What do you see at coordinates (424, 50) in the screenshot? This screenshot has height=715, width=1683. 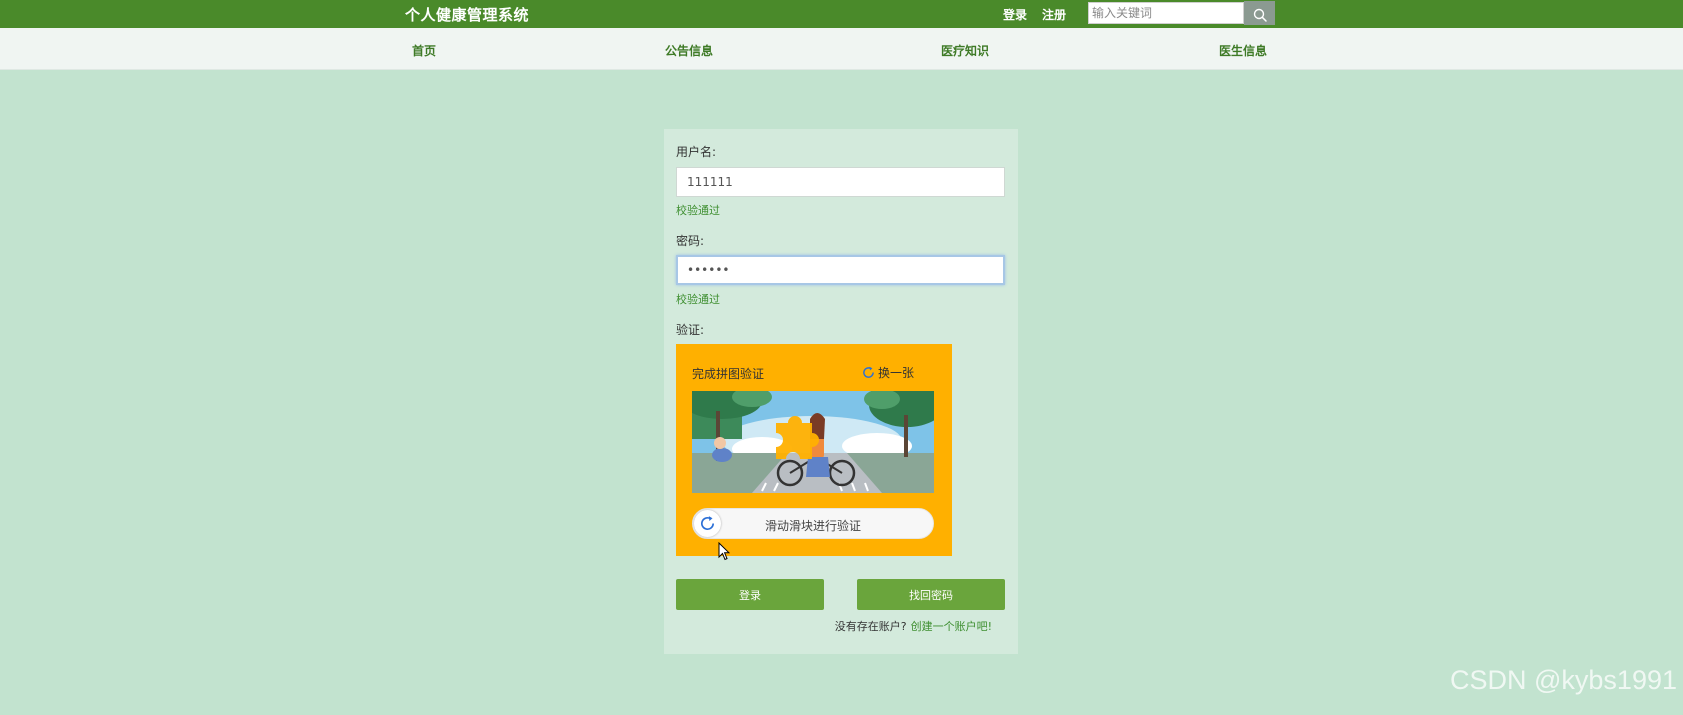 I see `nav-item-home: 首页` at bounding box center [424, 50].